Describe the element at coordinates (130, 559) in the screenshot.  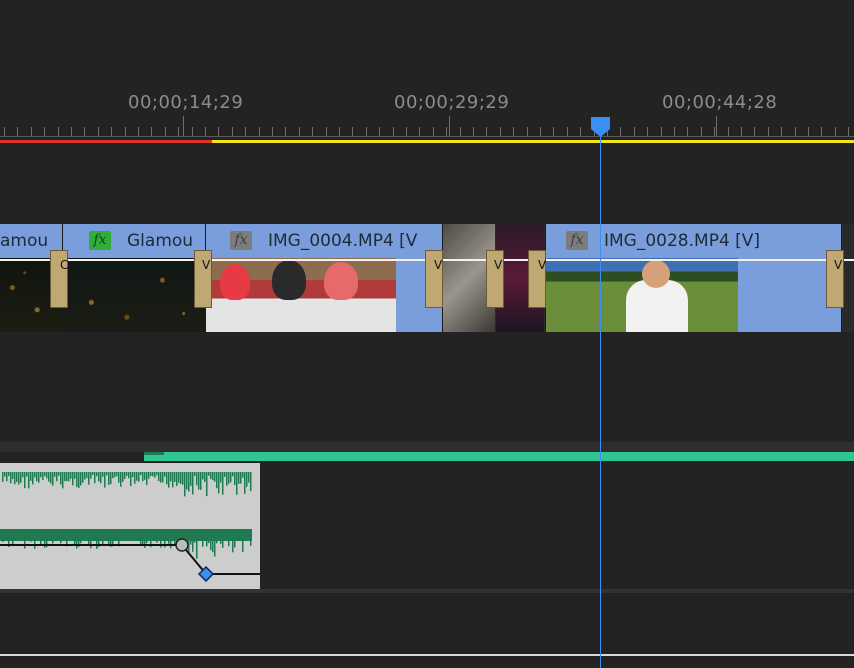
I see `volume-keyframe-line` at that location.